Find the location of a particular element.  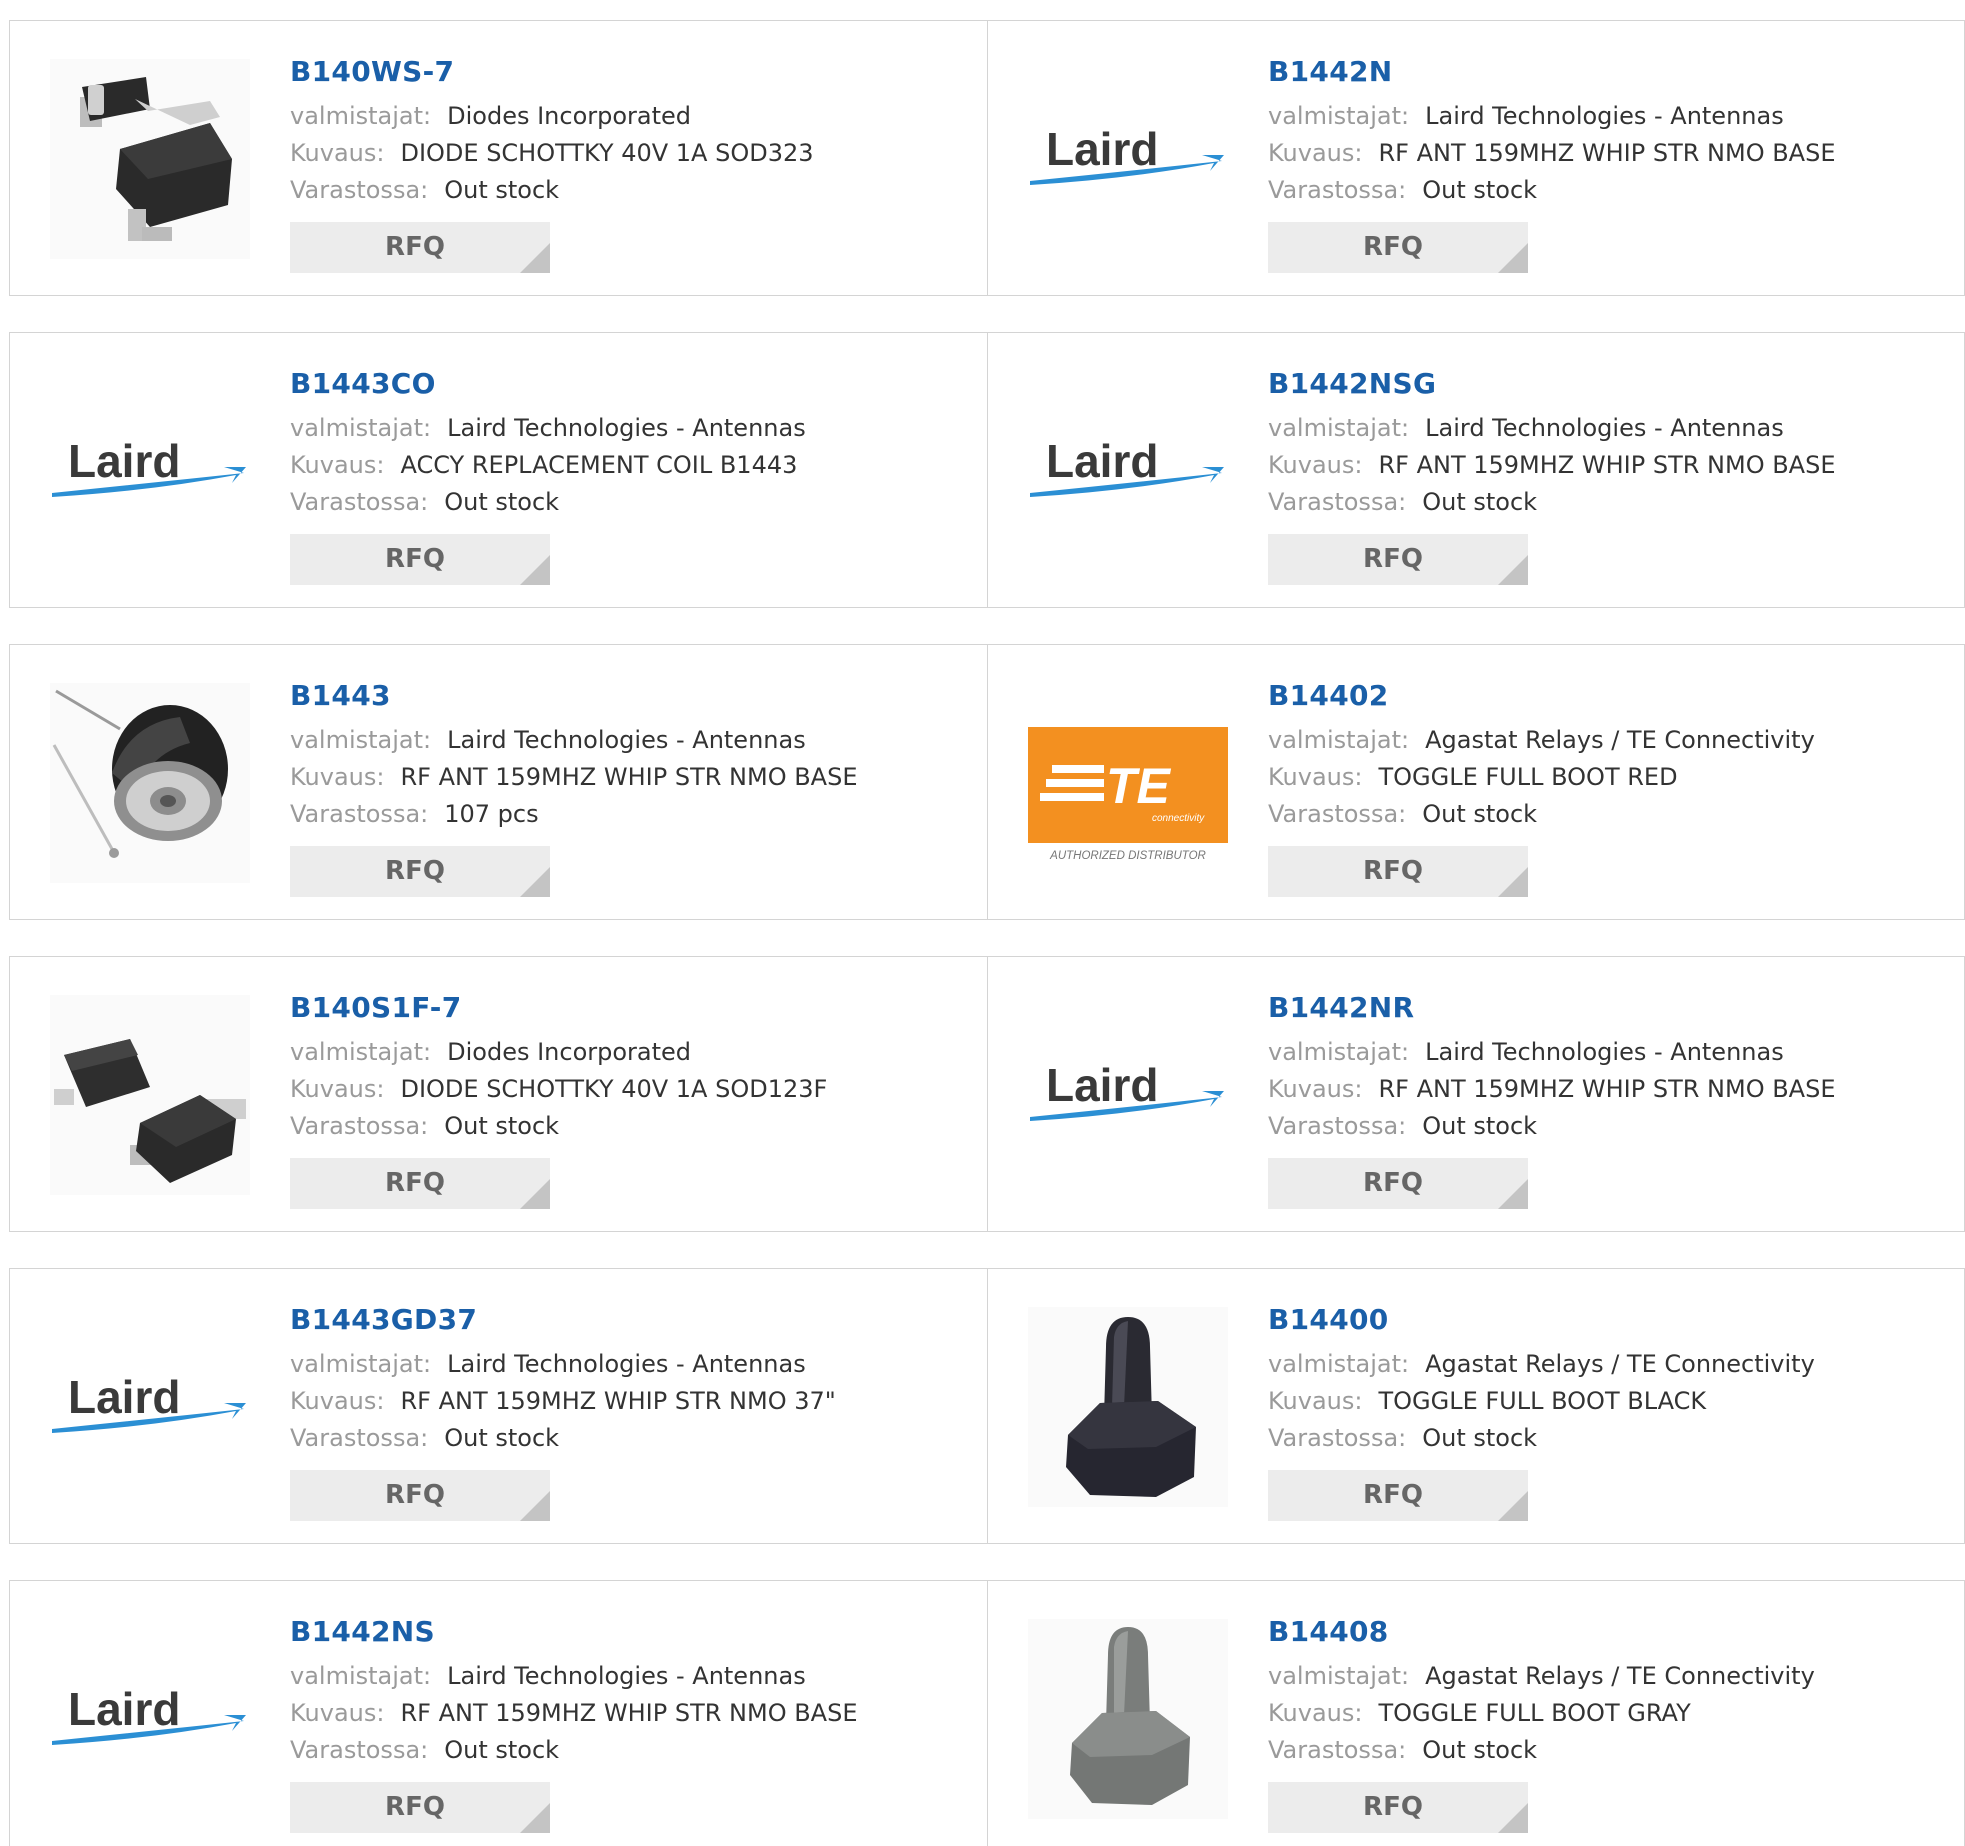

description-line: Kuvaus: ACCY REPLACEMENT COIL B1443 is located at coordinates (628, 465).